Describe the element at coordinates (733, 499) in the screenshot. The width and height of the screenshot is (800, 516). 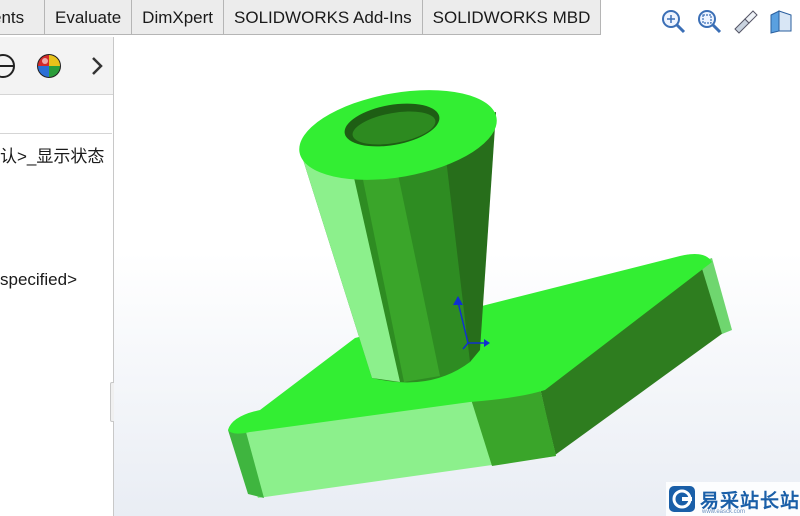
I see `watermark: 易采站长站 www.easck.com` at that location.